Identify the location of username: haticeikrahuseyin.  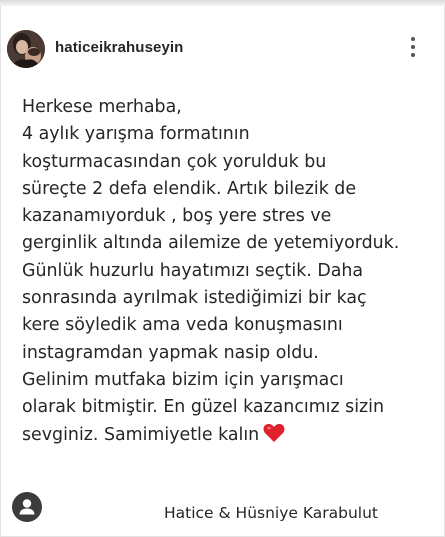
(119, 47).